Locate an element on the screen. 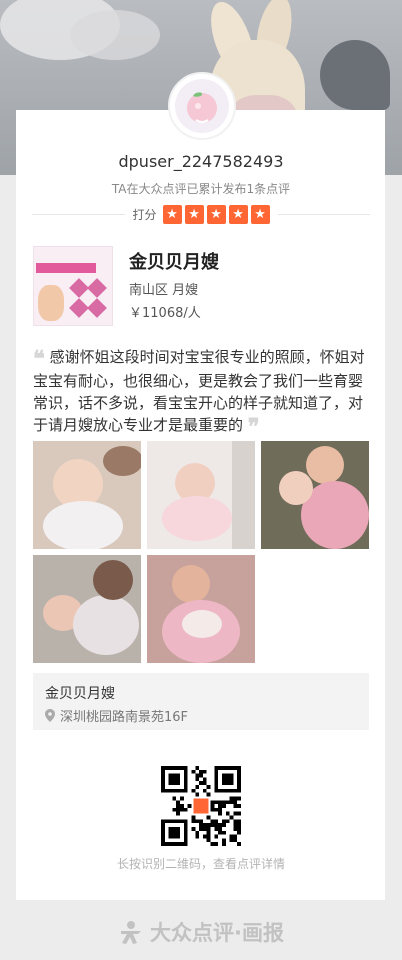  rating-label: 打分 is located at coordinates (144, 214).